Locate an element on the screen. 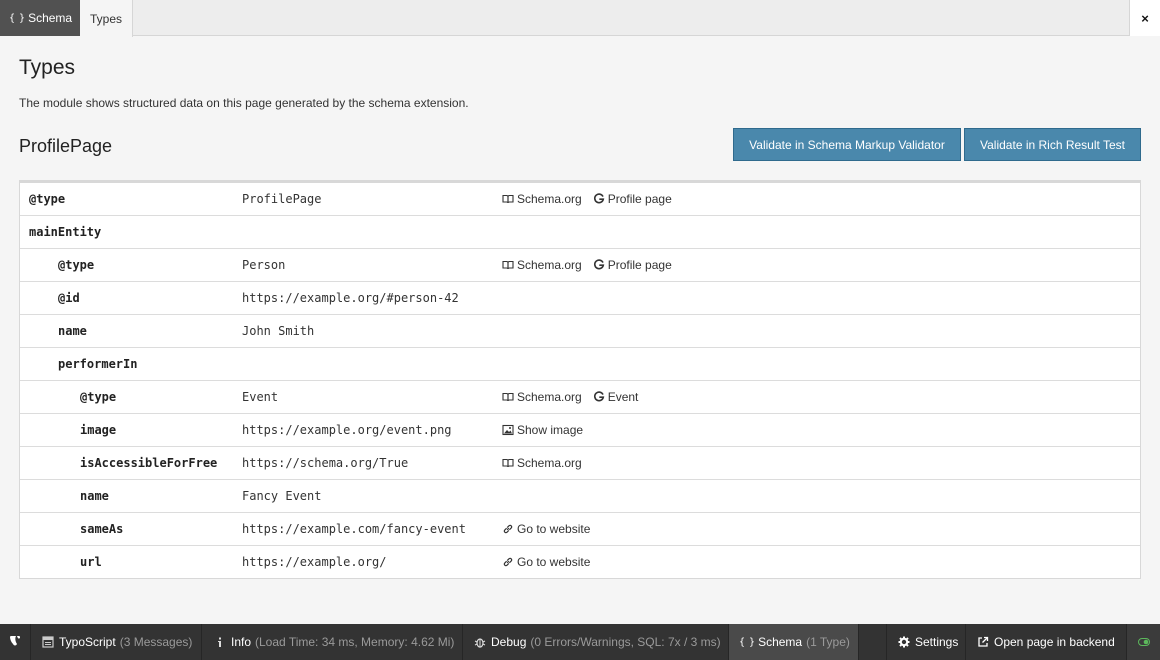 This screenshot has height=660, width=1160. property-key: mainEntity is located at coordinates (65, 232).